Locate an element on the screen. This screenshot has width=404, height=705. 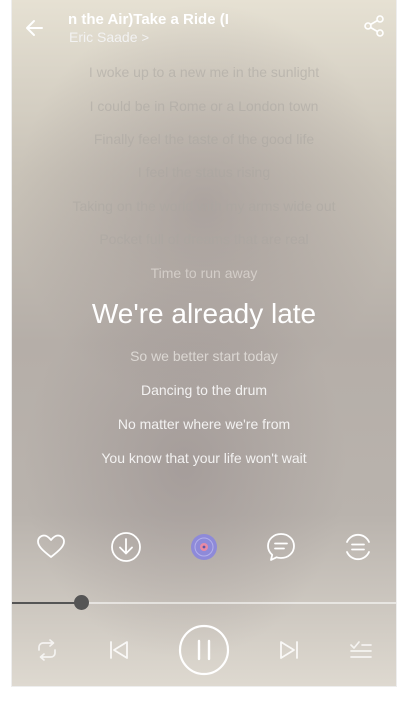
action-bar is located at coordinates (204, 548).